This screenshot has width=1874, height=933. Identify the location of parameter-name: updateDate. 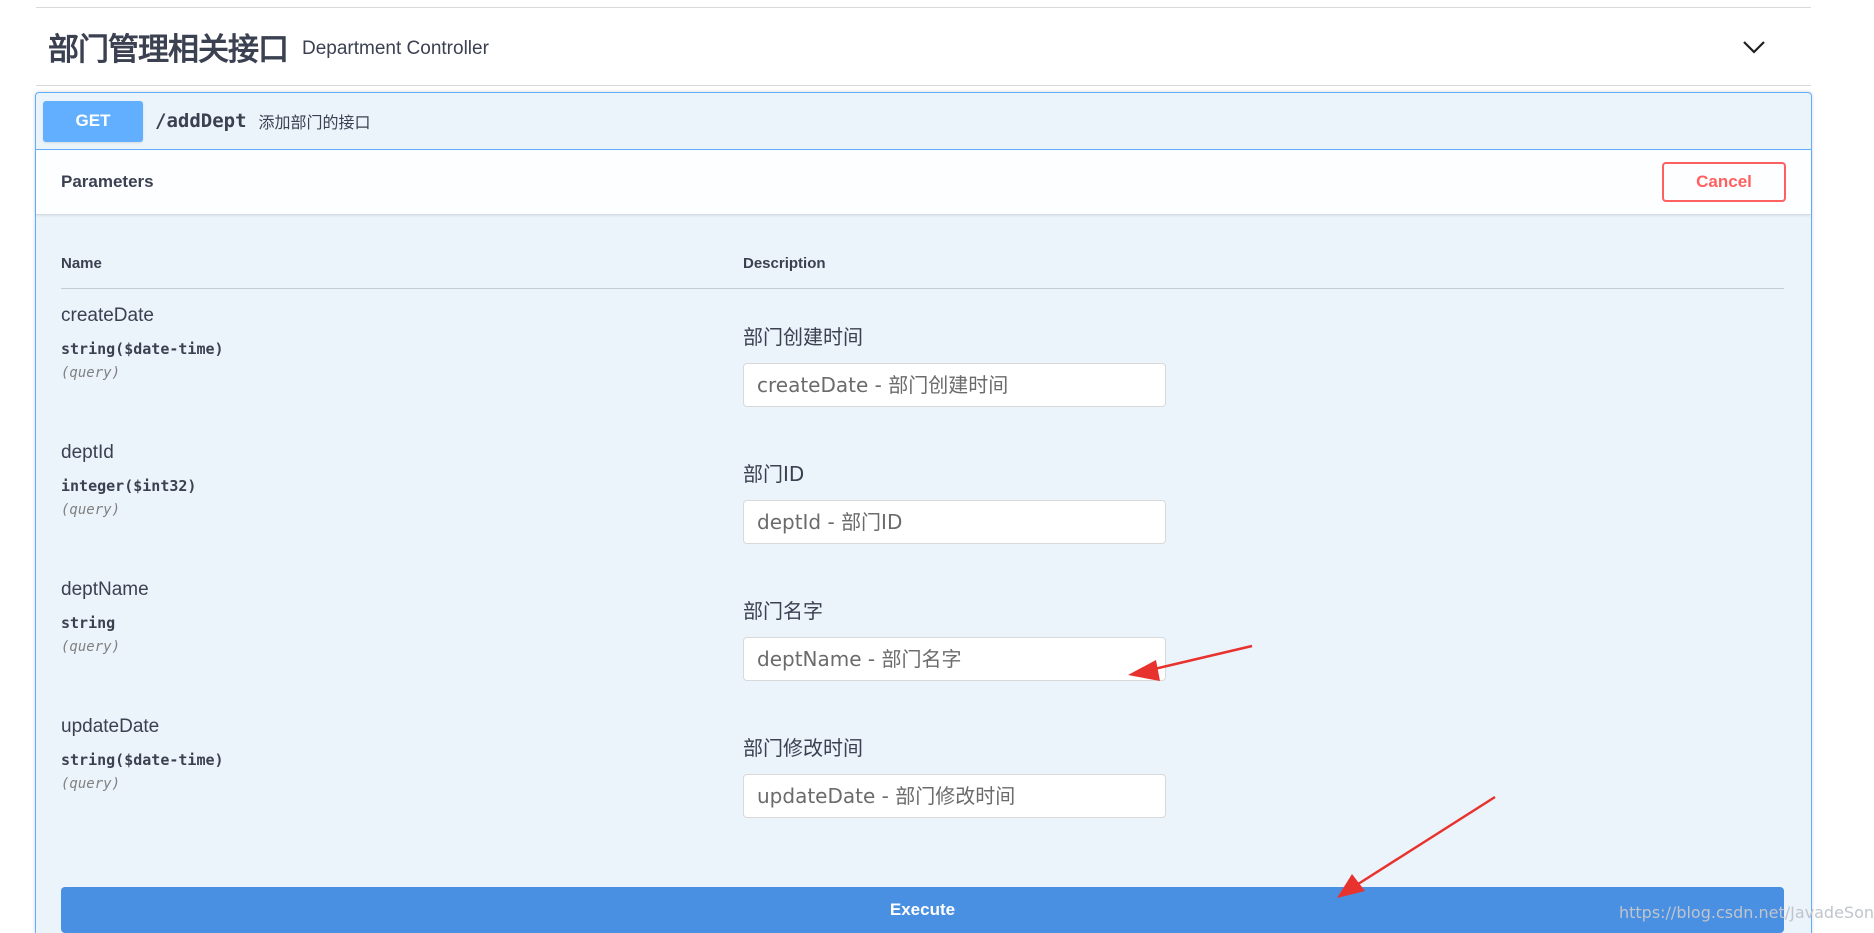
(110, 726).